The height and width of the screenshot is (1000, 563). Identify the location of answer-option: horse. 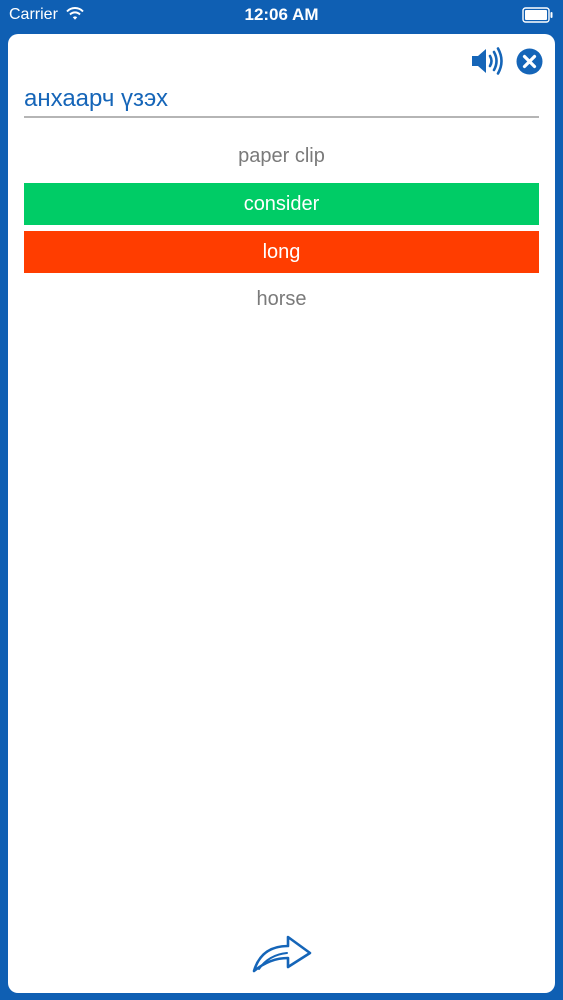
(281, 299).